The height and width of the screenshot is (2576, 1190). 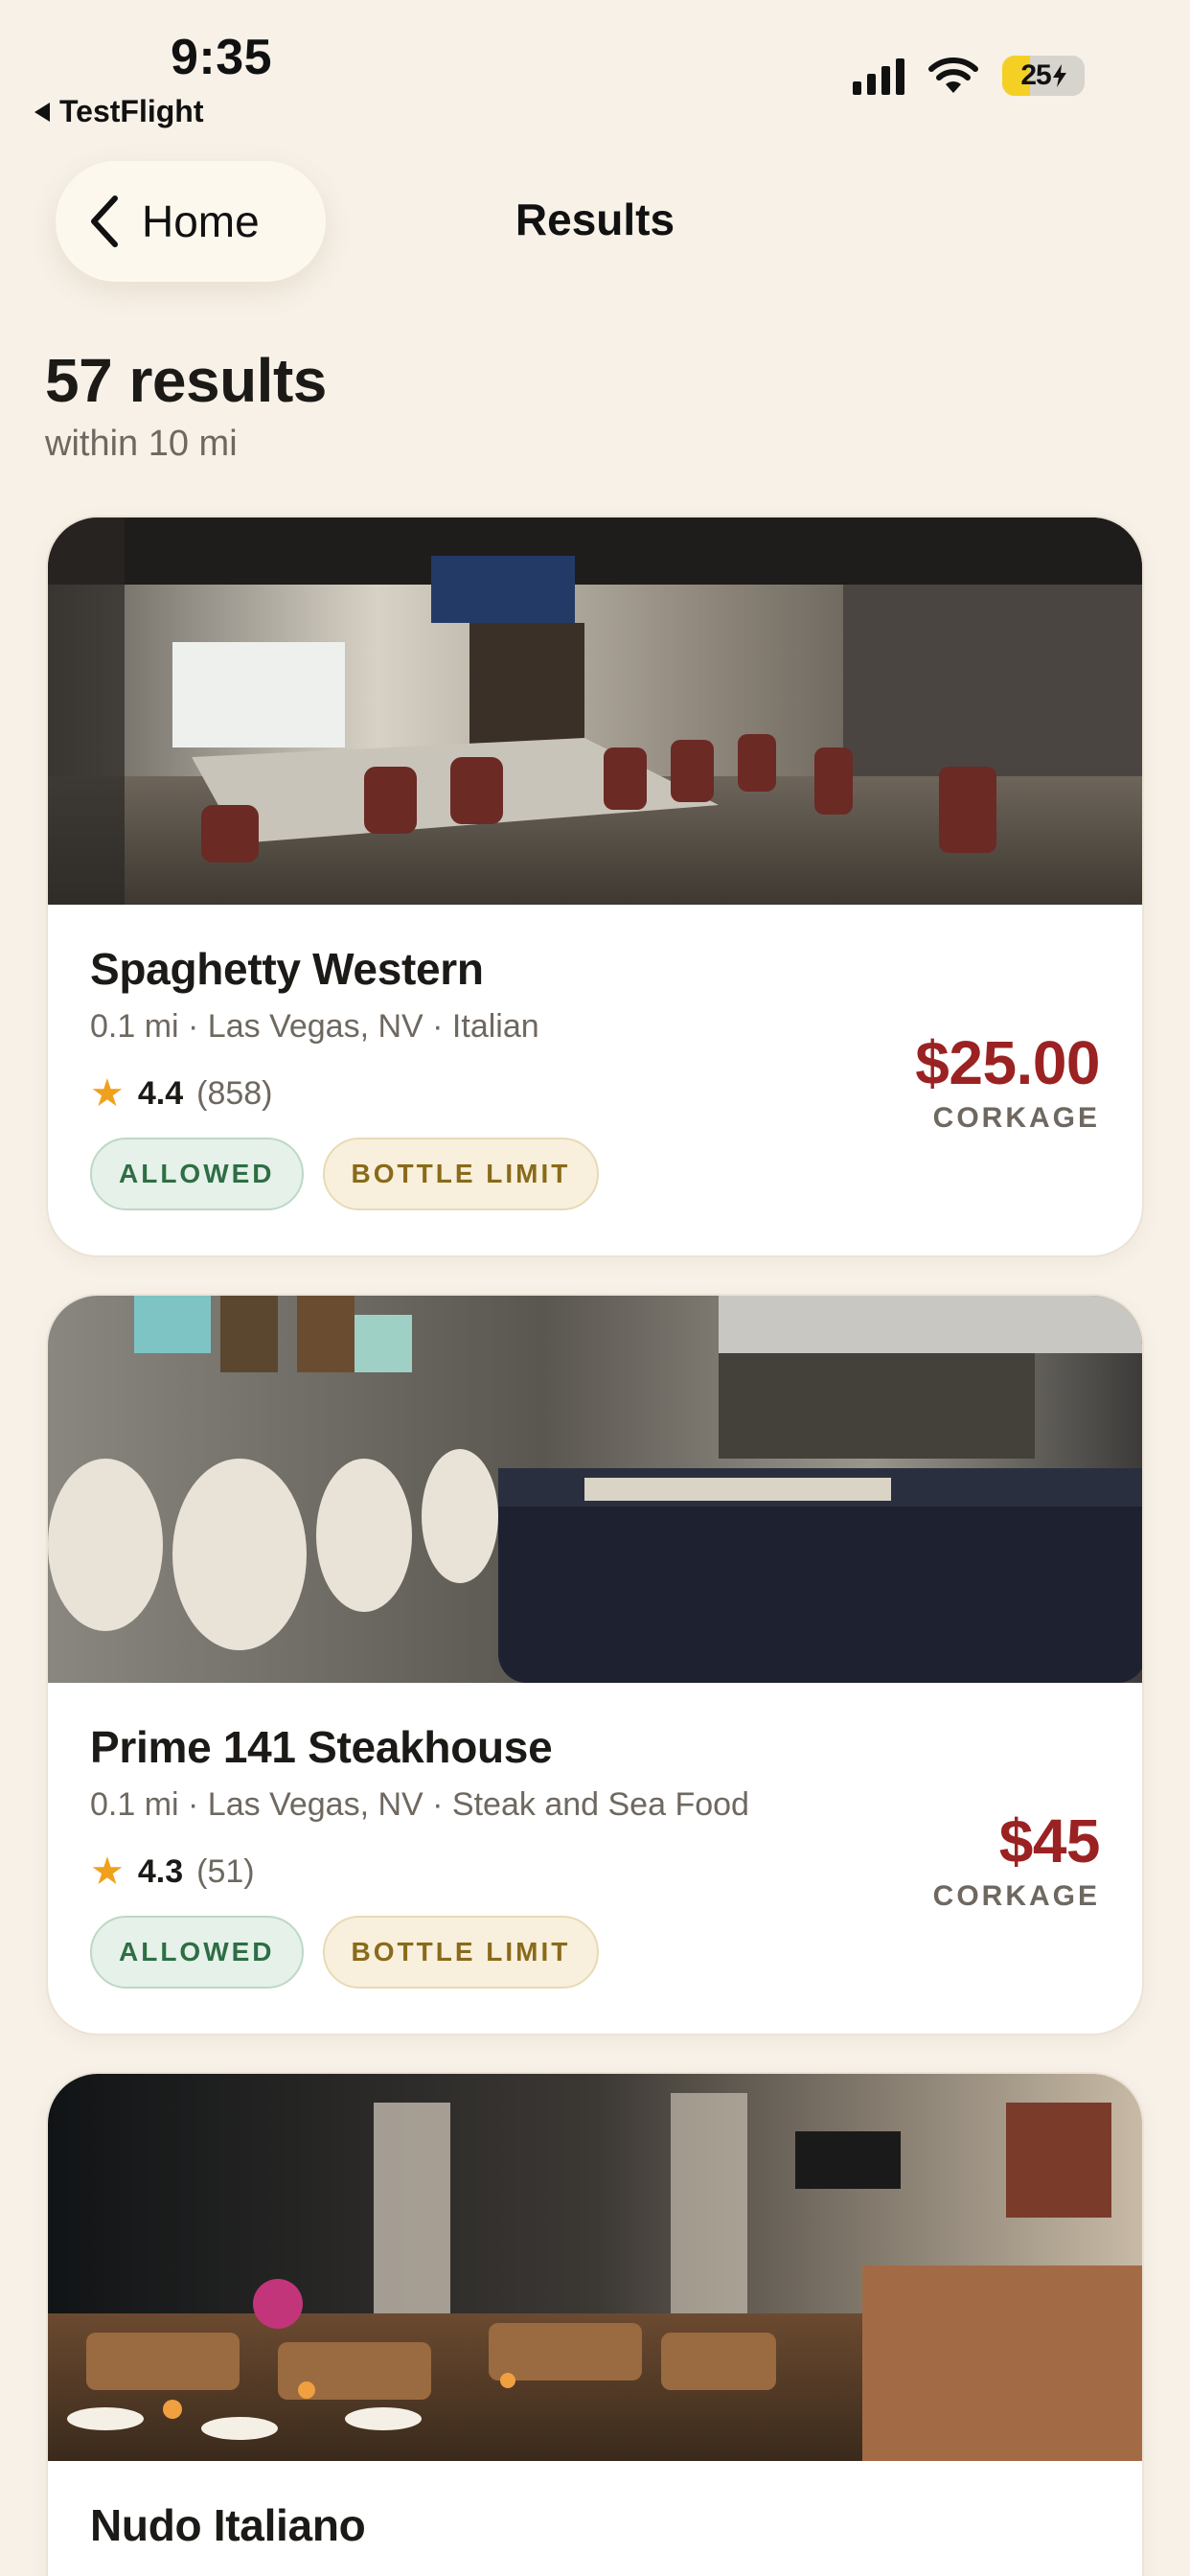 I want to click on review-count: (858), so click(x=234, y=1093).